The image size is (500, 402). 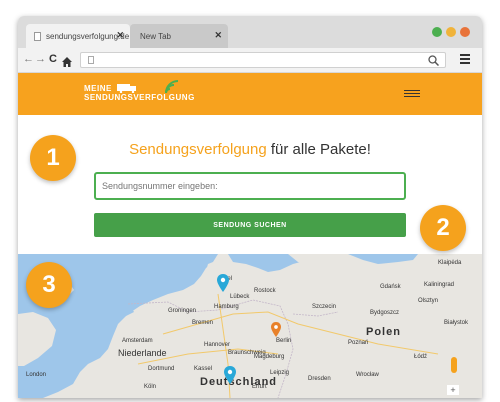 I want to click on back-icon: ←, so click(x=28, y=59).